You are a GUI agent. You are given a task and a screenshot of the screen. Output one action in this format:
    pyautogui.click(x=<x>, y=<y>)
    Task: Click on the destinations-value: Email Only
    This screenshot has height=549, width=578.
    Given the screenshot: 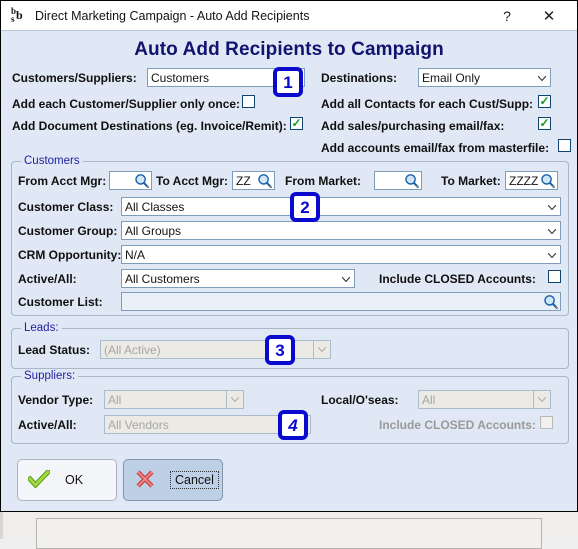 What is the action you would take?
    pyautogui.click(x=451, y=77)
    